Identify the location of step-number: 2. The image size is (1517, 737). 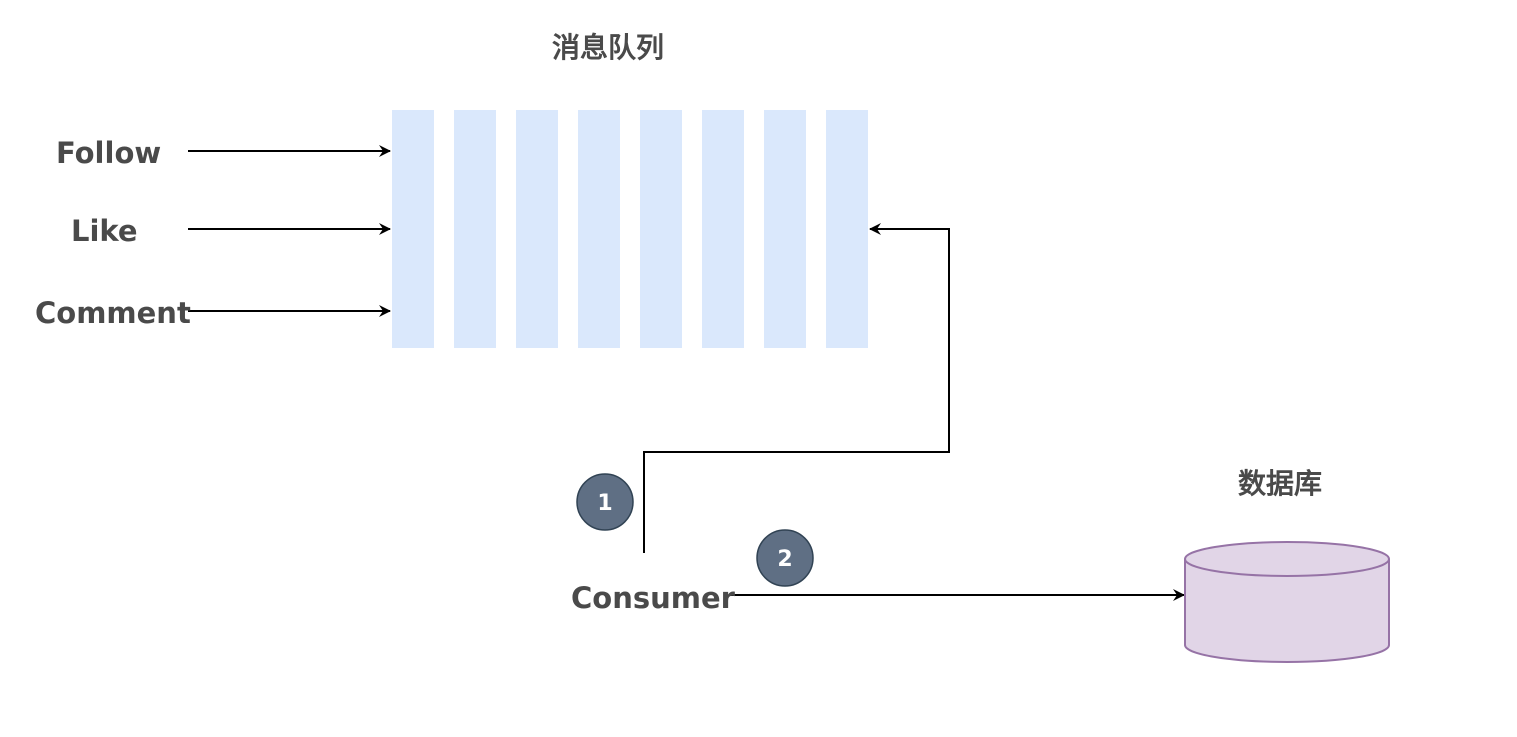
(784, 559).